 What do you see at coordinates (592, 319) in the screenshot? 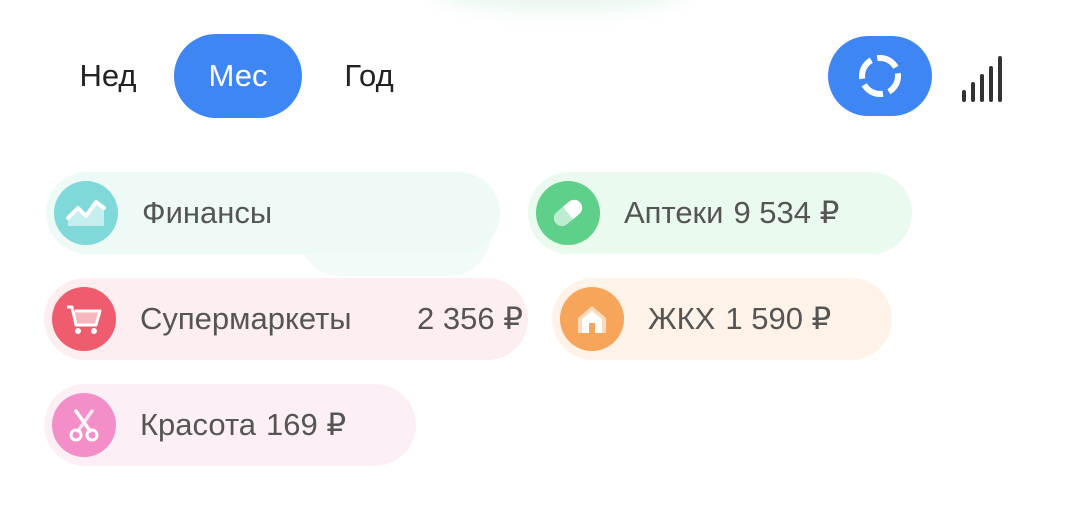
I see `house-icon` at bounding box center [592, 319].